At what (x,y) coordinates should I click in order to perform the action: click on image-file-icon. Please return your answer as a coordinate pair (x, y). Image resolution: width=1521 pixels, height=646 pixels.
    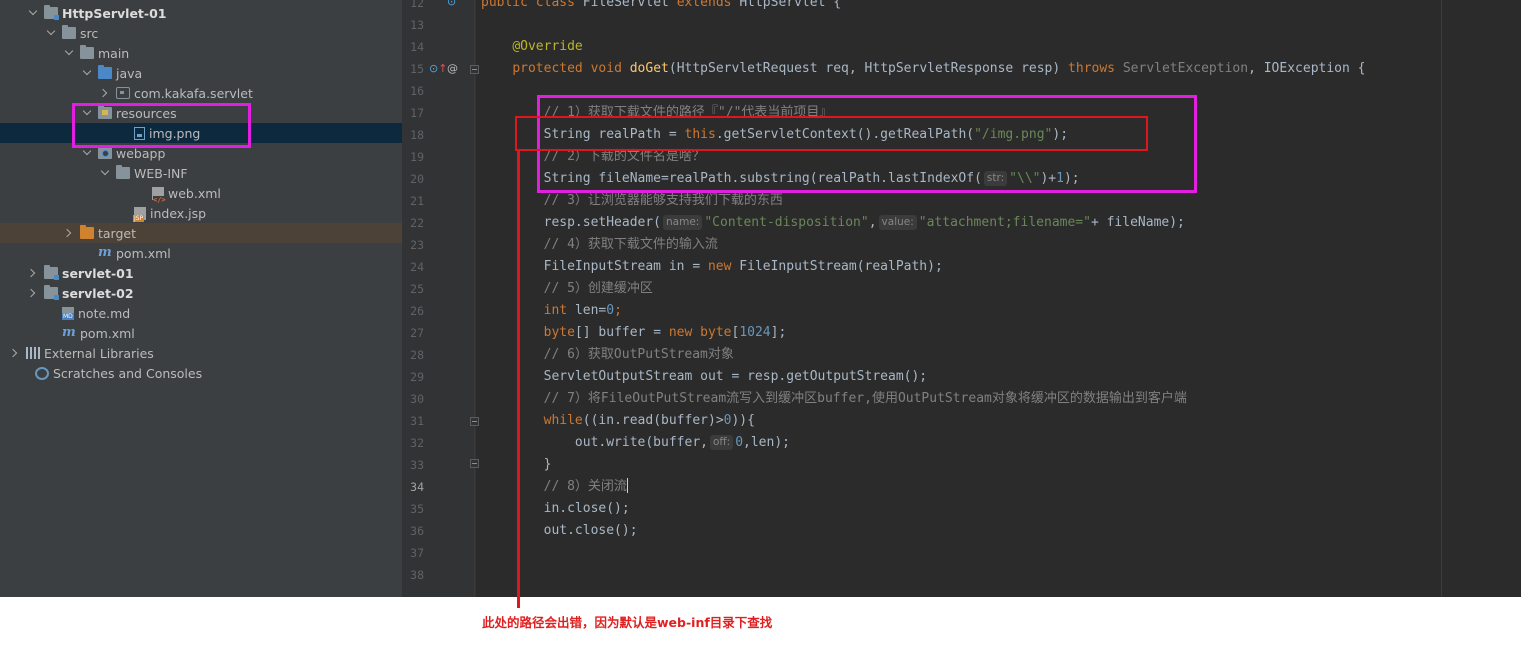
    Looking at the image, I should click on (139, 133).